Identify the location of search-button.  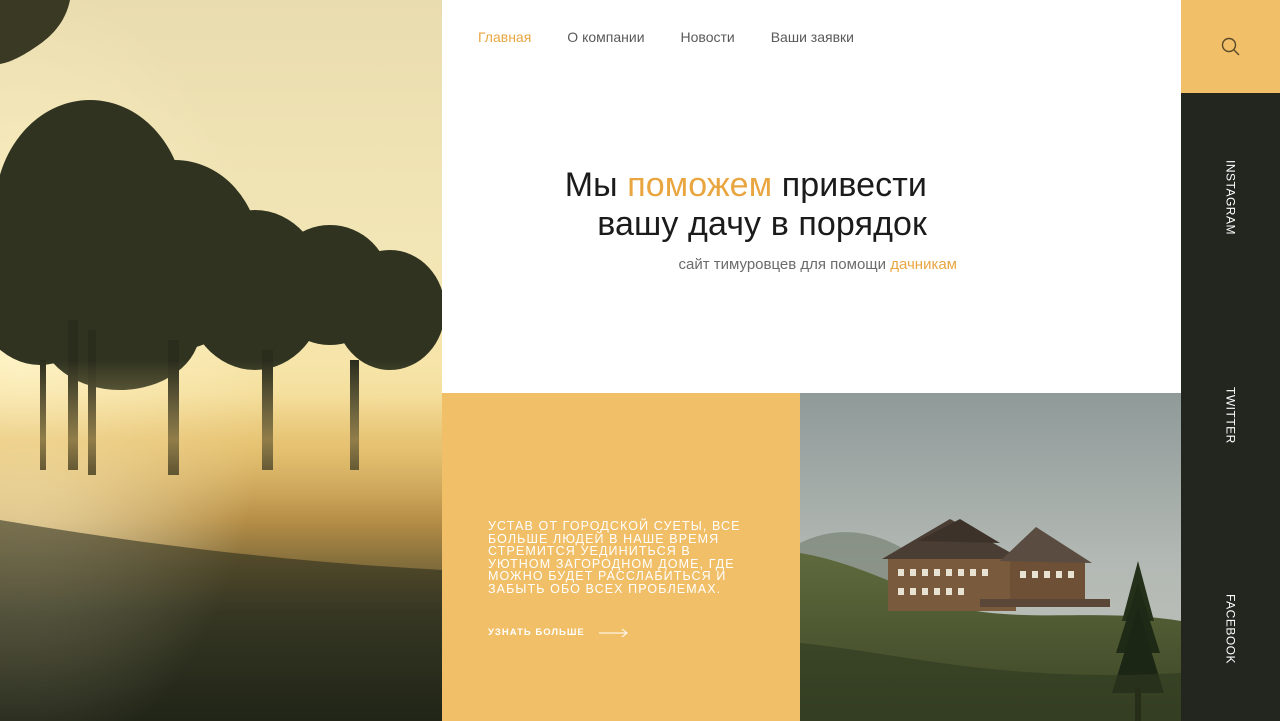
(1230, 46).